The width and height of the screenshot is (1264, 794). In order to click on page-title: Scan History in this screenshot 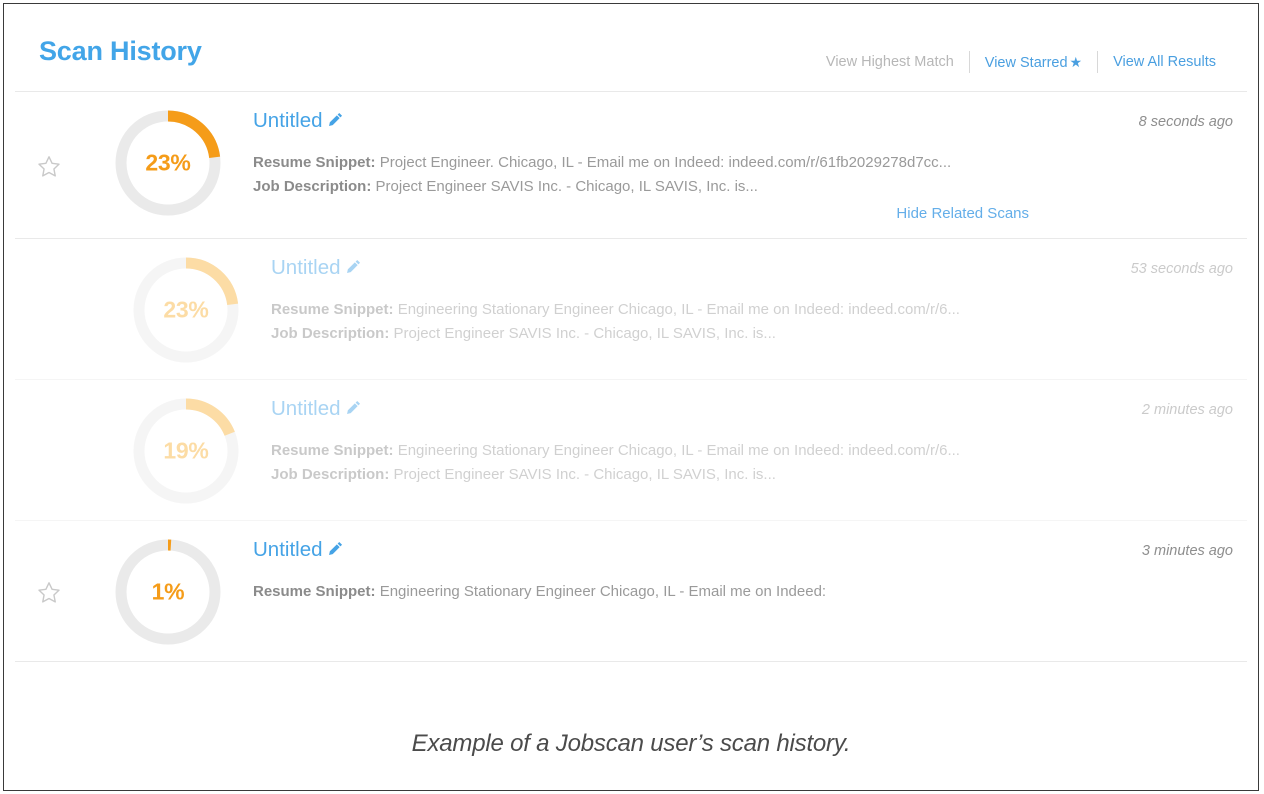, I will do `click(120, 51)`.